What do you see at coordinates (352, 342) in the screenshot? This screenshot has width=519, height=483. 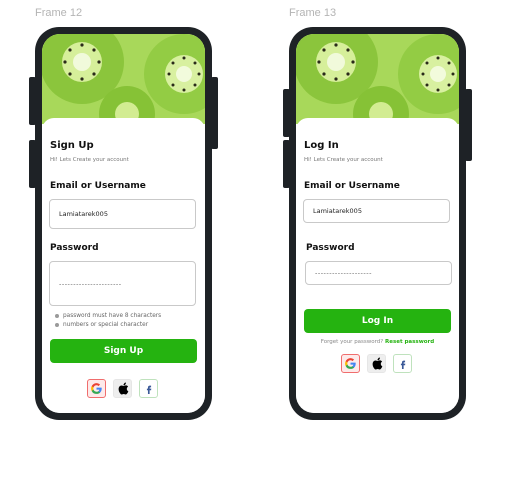 I see `forgot-password-text: Forget your password?` at bounding box center [352, 342].